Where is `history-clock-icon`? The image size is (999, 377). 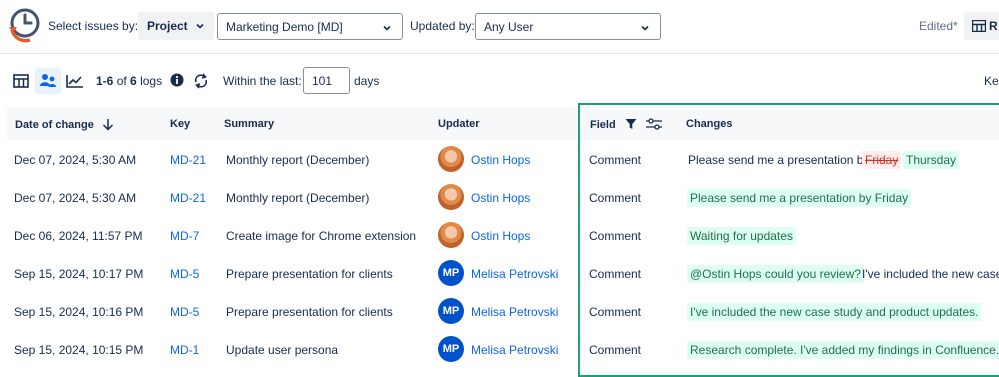 history-clock-icon is located at coordinates (24, 25).